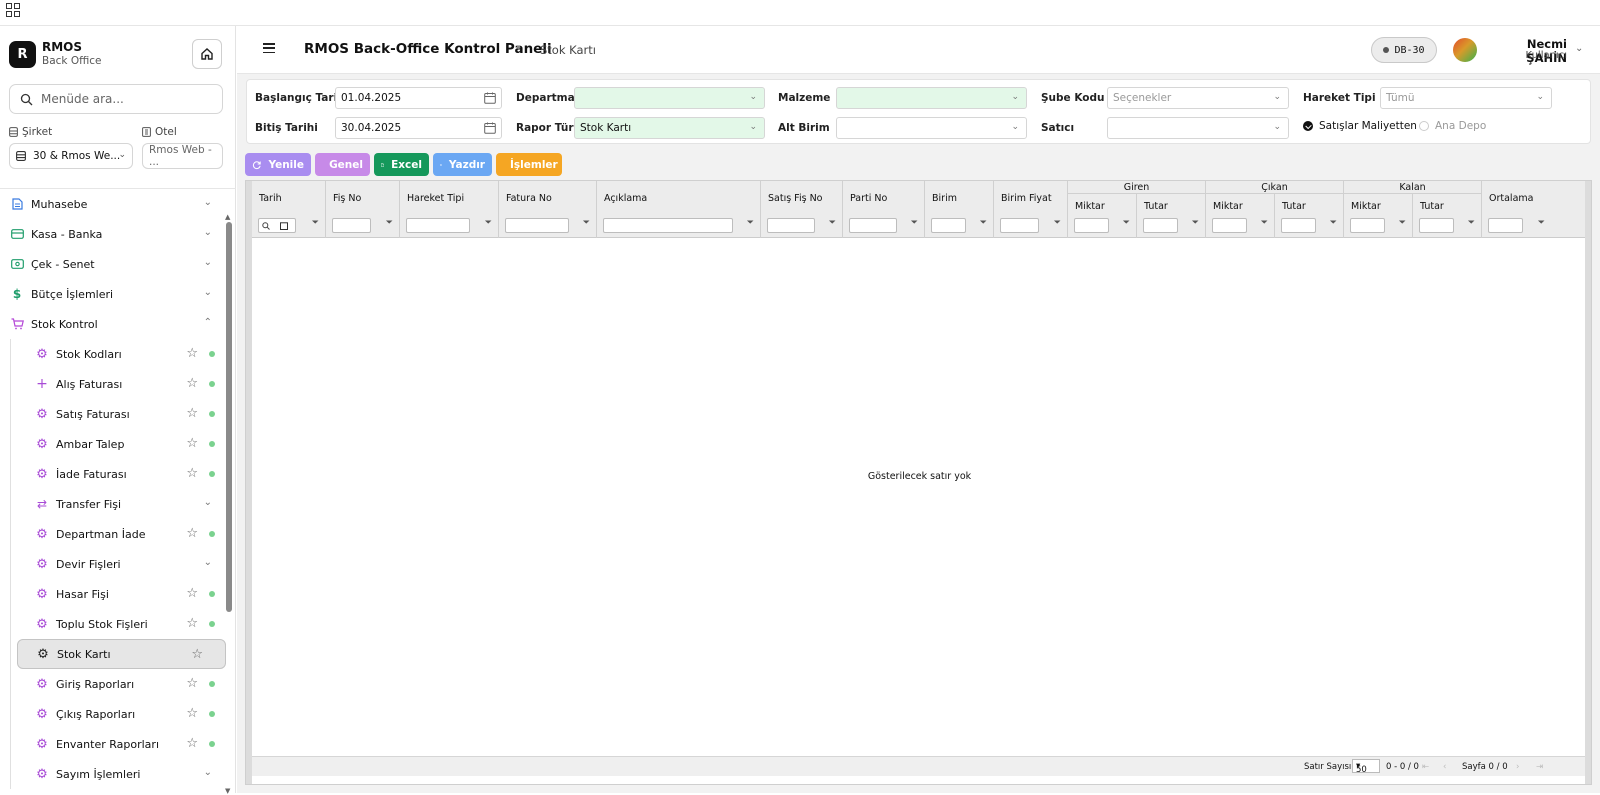 This screenshot has height=795, width=1600. I want to click on sidebar-item-iade-faturasi: ⚙ İade Faturası ☆, so click(121, 474).